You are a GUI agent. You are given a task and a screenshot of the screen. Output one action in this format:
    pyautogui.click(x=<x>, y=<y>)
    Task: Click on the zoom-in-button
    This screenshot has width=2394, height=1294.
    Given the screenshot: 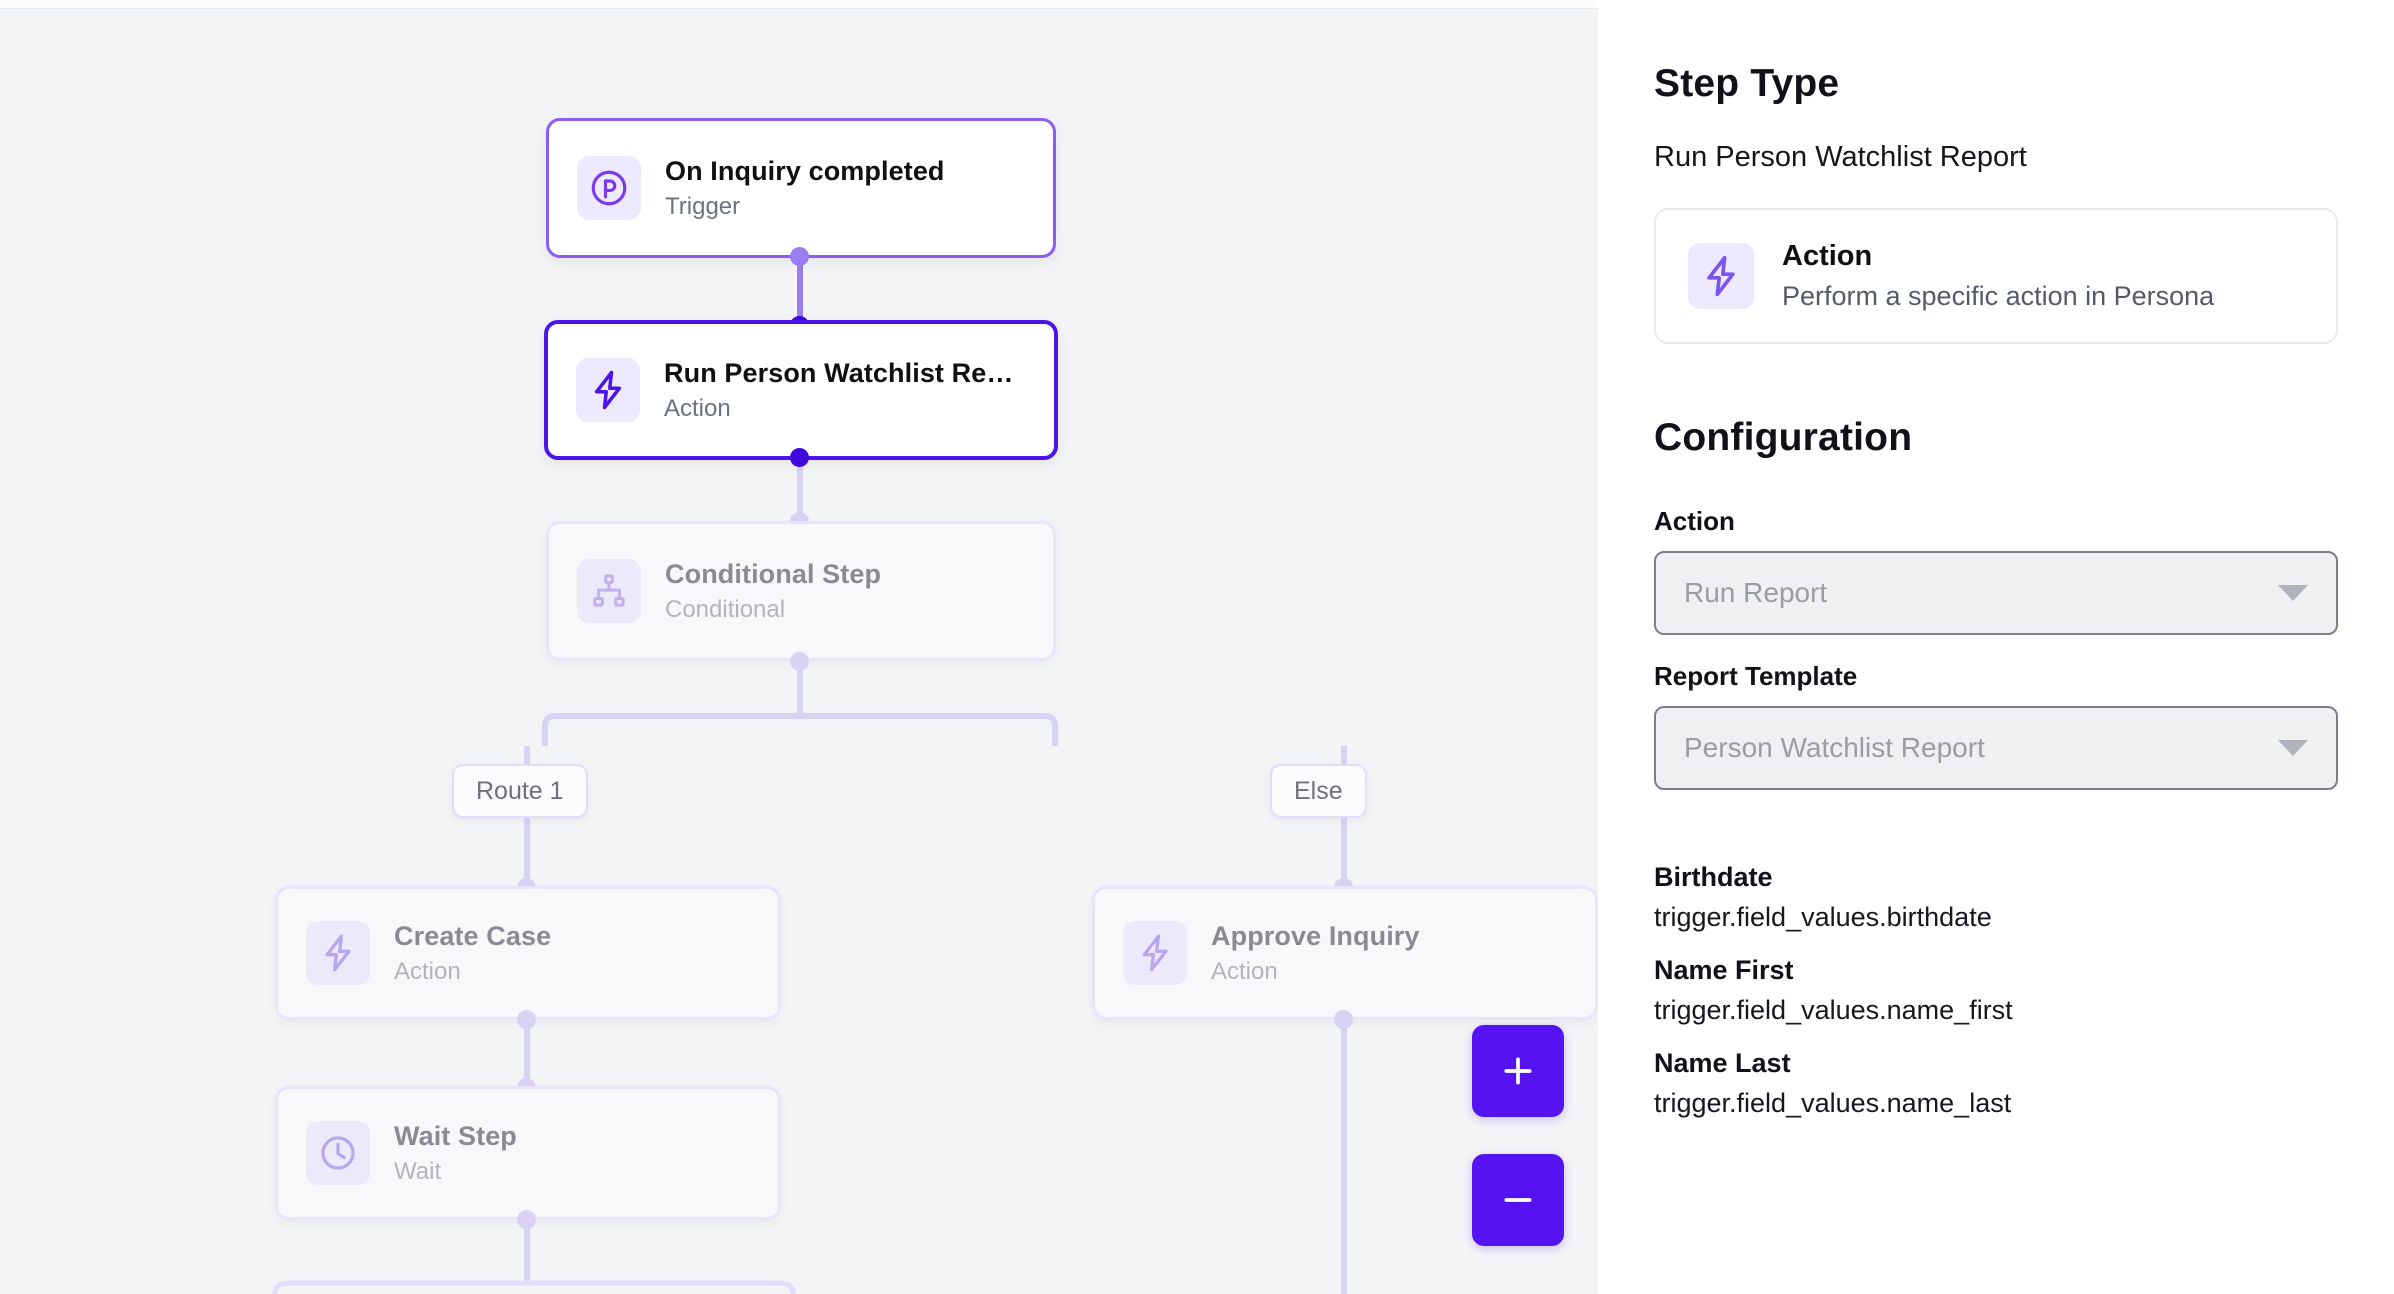 What is the action you would take?
    pyautogui.click(x=1518, y=1071)
    